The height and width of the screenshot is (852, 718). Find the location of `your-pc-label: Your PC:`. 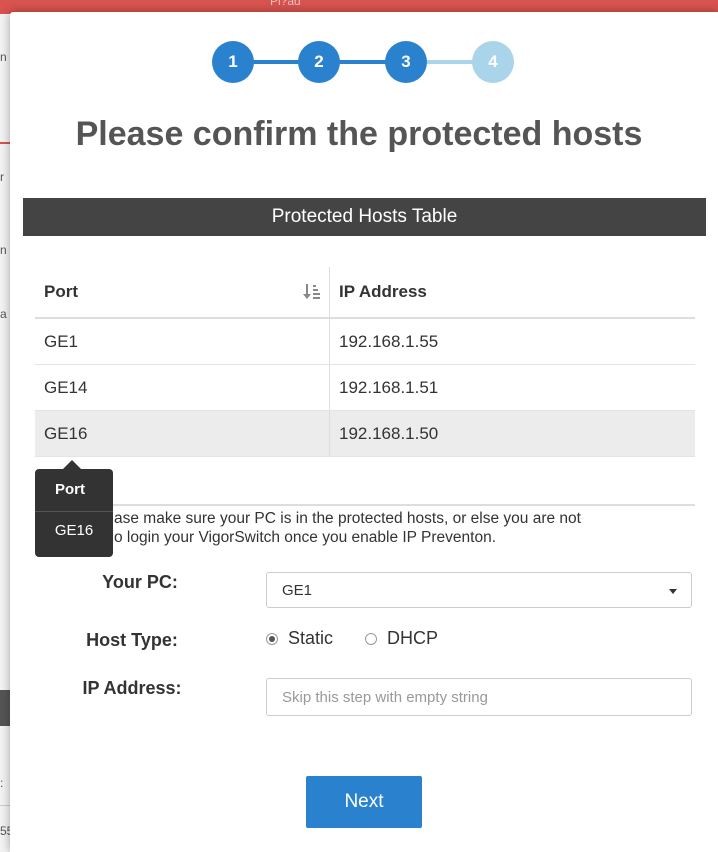

your-pc-label: Your PC: is located at coordinates (140, 582).